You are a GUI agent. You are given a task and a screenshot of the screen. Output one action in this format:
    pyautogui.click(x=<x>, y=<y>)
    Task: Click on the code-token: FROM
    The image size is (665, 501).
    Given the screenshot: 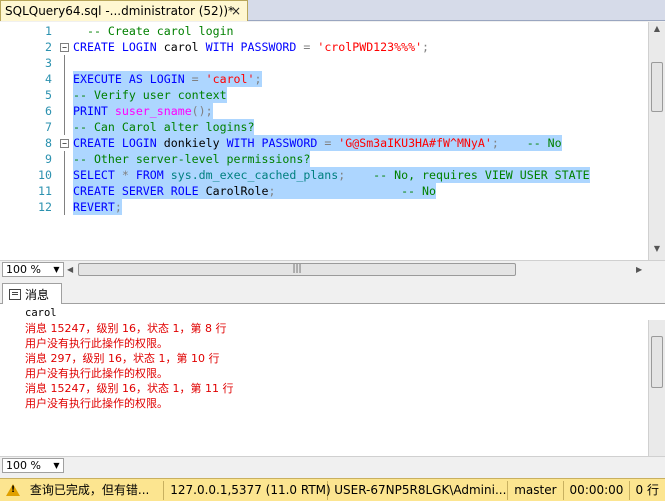 What is the action you would take?
    pyautogui.click(x=153, y=175)
    